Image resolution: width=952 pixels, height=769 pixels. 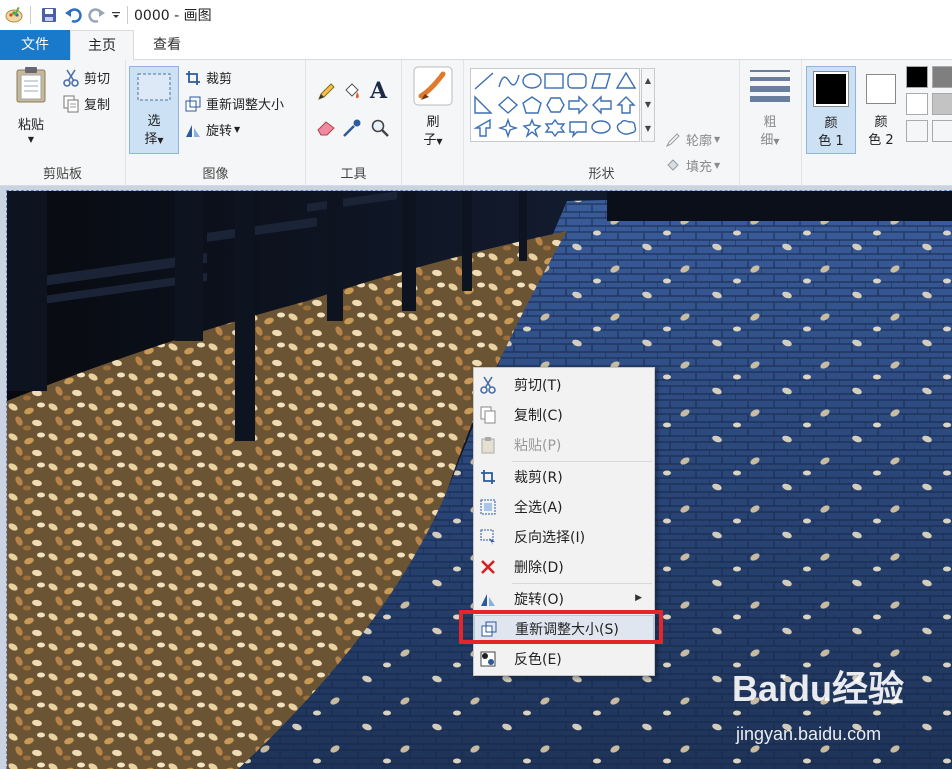 What do you see at coordinates (538, 446) in the screenshot?
I see `menu-item-label: 粘贴(P)` at bounding box center [538, 446].